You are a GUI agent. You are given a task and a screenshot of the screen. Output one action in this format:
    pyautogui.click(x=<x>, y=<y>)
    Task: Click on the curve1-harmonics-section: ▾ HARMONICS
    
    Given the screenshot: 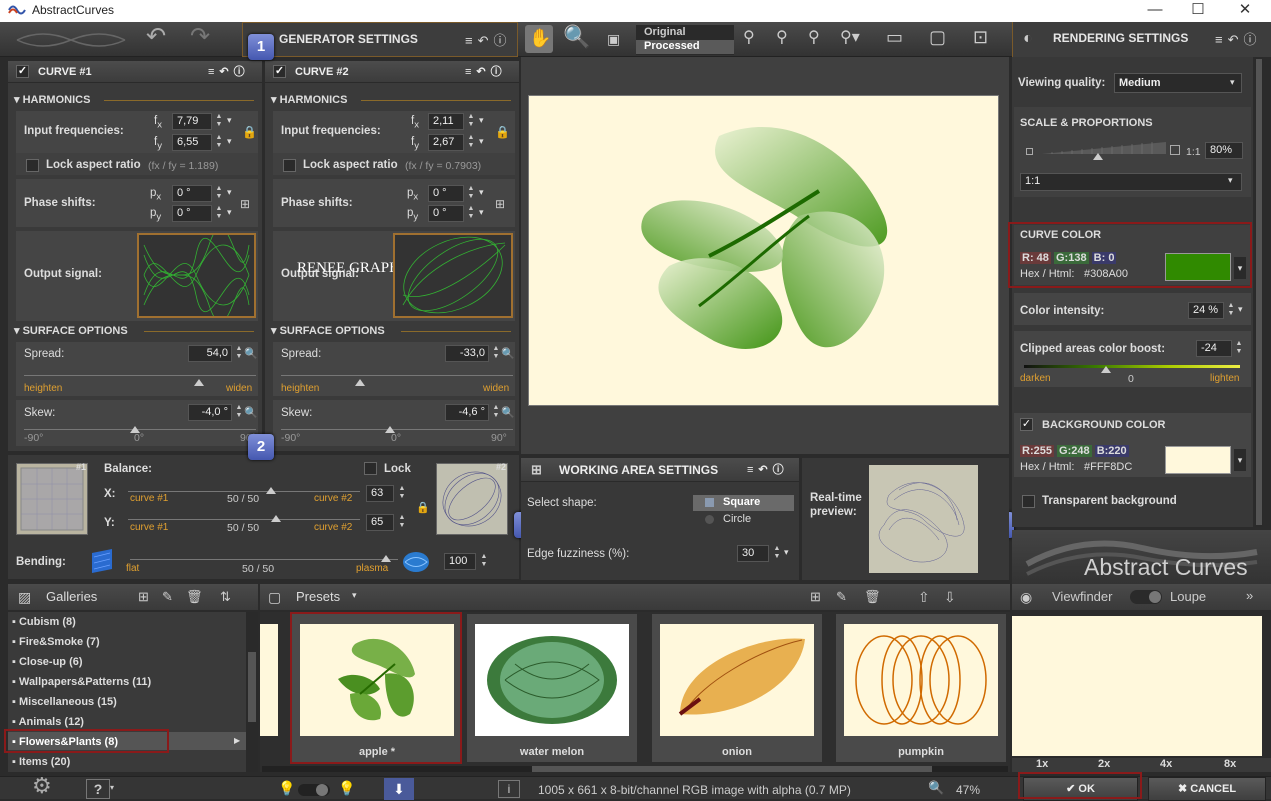 What is the action you would take?
    pyautogui.click(x=136, y=100)
    